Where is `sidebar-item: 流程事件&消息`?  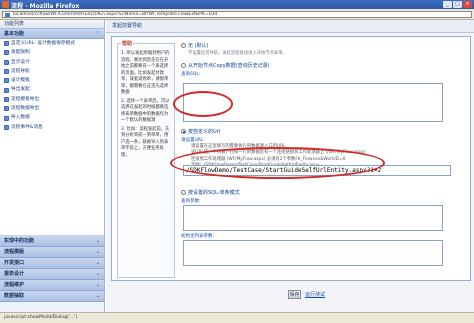
sidebar-item: 流程事件&消息 is located at coordinates (52, 127).